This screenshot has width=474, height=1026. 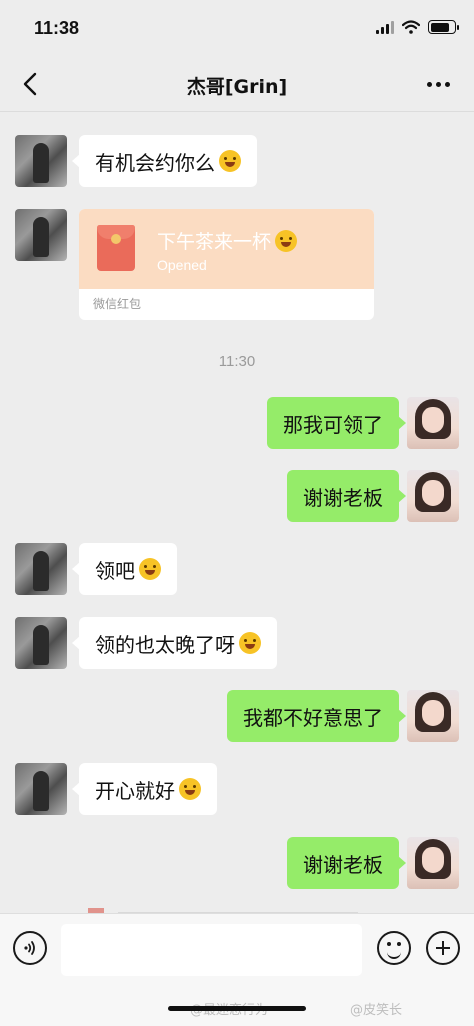 I want to click on message-text: 那我可领了, so click(x=333, y=424).